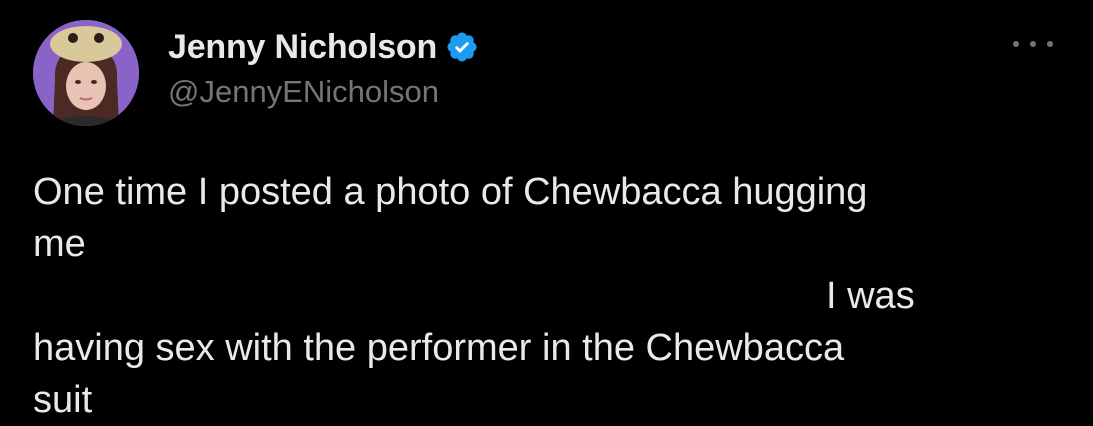 This screenshot has width=1093, height=426. I want to click on display-name: Jenny Nicholson, so click(302, 47).